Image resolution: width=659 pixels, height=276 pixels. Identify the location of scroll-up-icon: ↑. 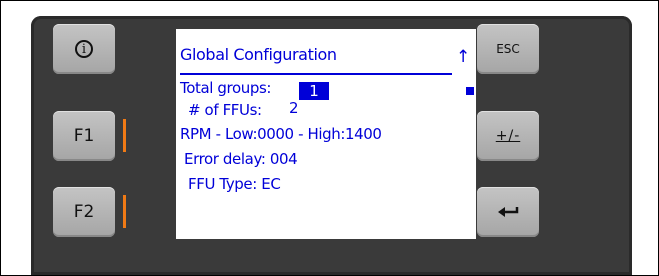
(463, 57).